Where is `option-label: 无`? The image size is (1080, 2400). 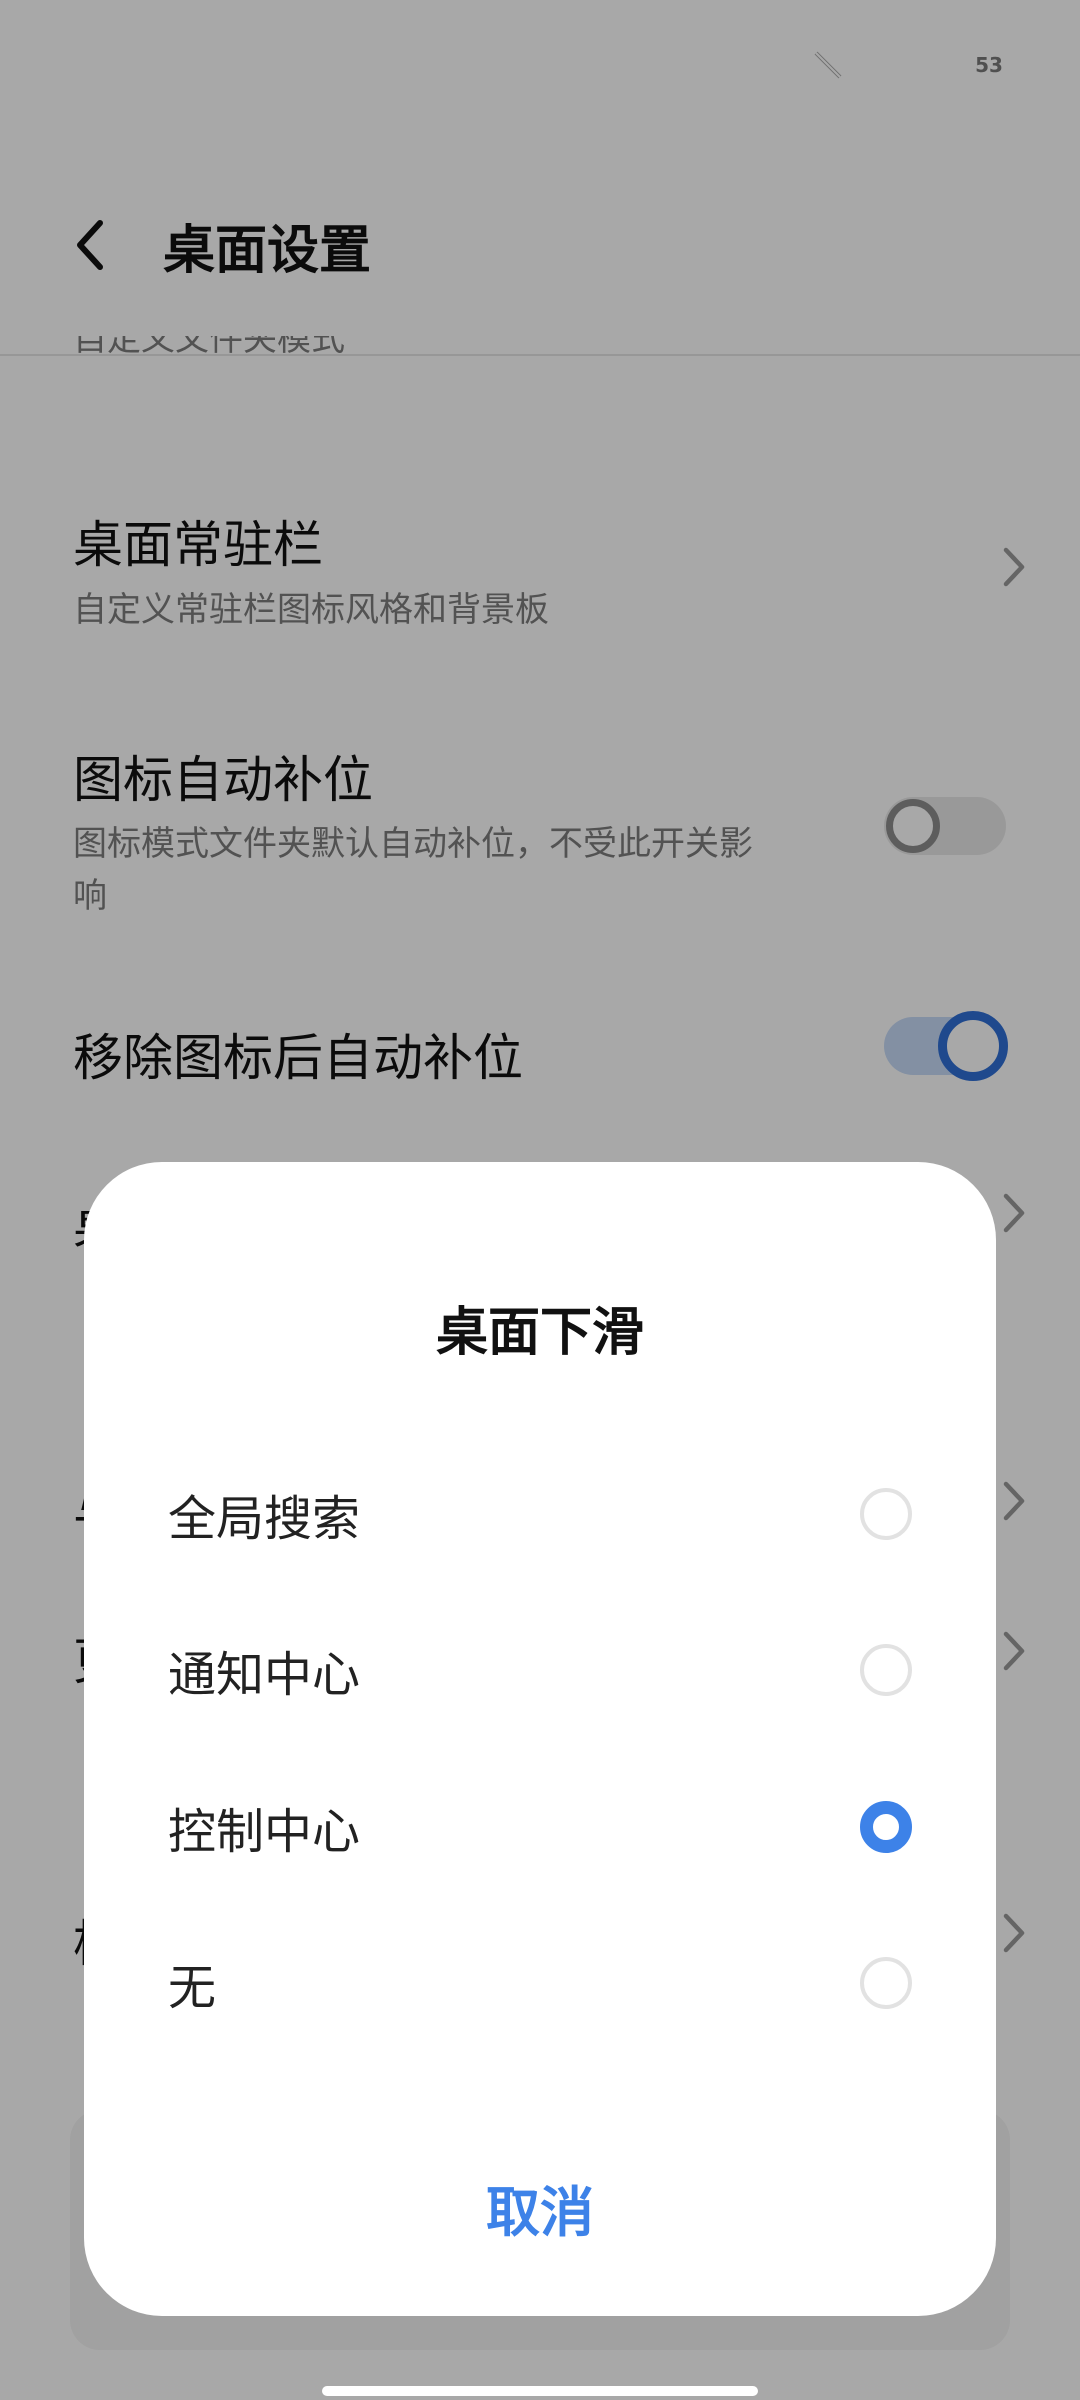 option-label: 无 is located at coordinates (192, 1988).